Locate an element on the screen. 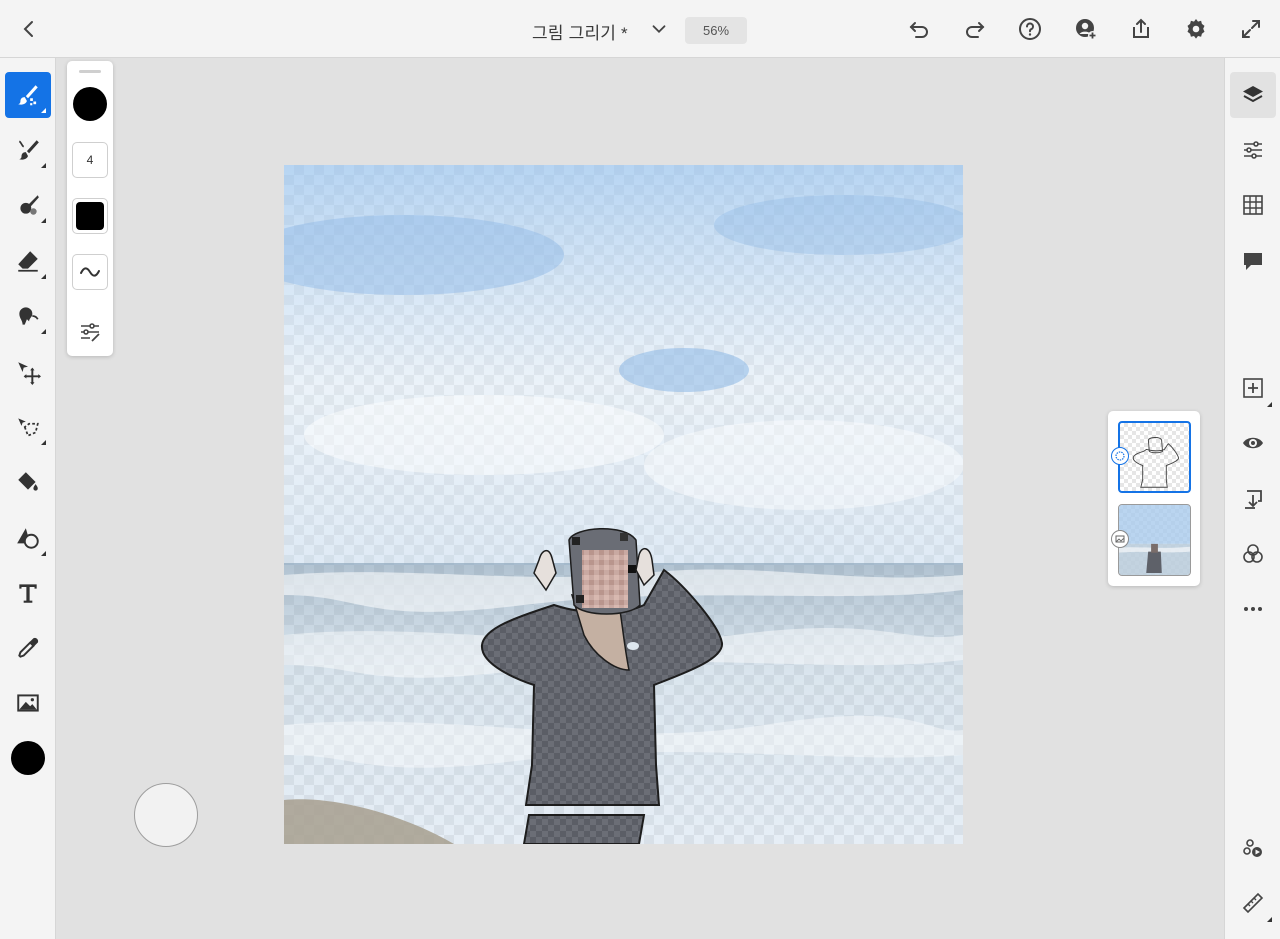  mixer-brush-icon is located at coordinates (29, 205).